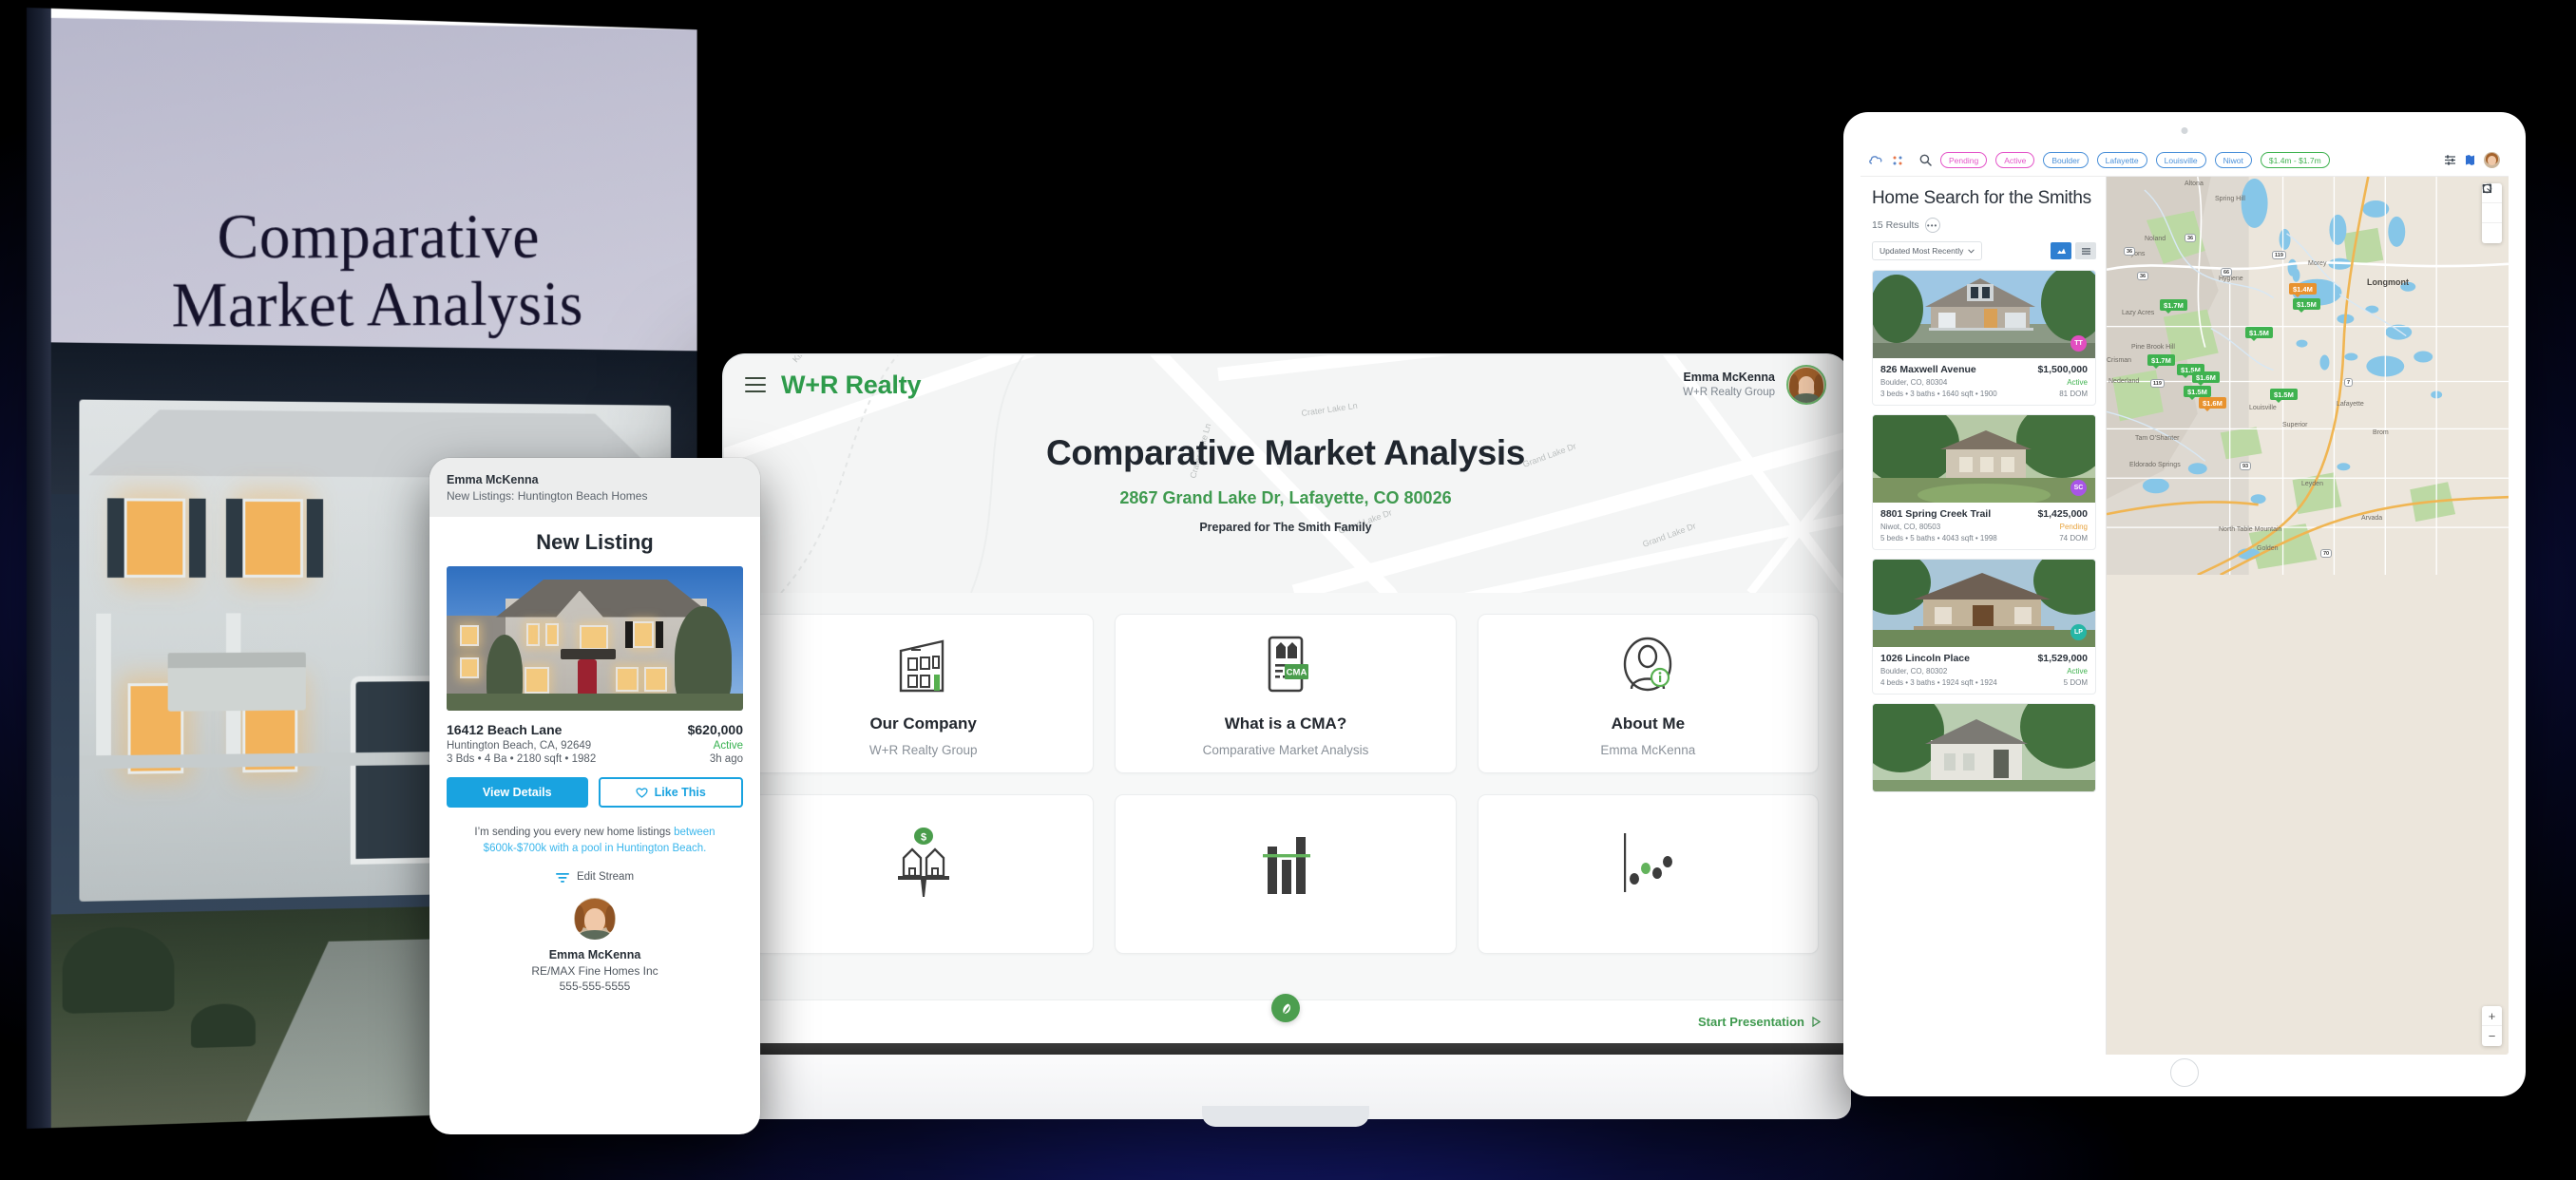 The image size is (2576, 1180). Describe the element at coordinates (1984, 225) in the screenshot. I see `results-row: 15 Results •••` at that location.